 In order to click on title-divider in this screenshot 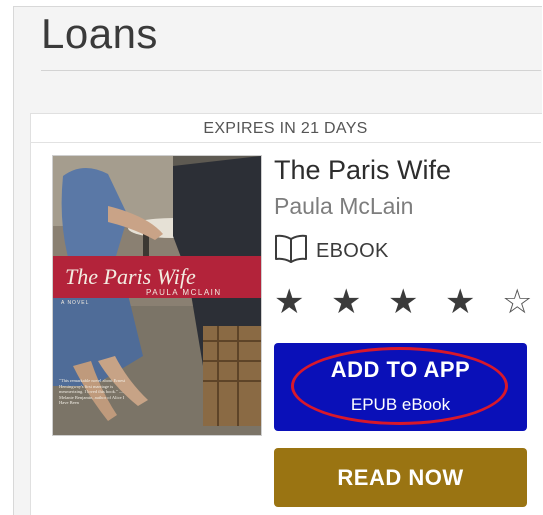, I will do `click(291, 70)`.